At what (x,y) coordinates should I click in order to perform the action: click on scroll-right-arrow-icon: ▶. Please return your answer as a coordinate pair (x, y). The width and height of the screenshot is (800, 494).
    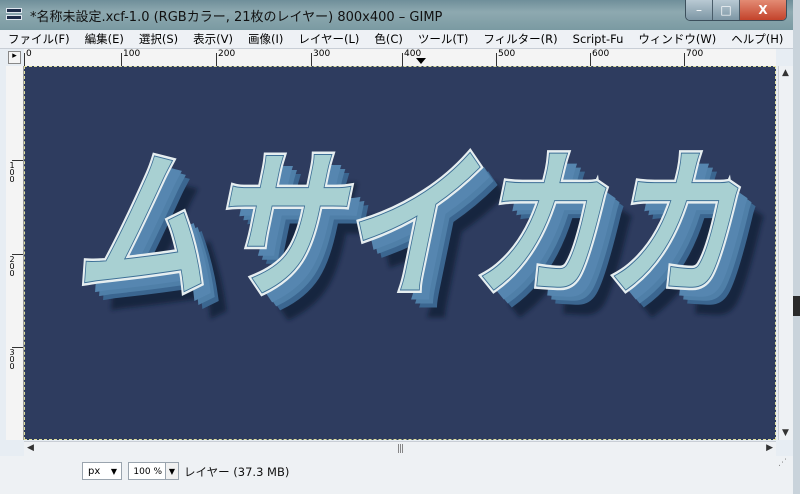
    Looking at the image, I should click on (769, 448).